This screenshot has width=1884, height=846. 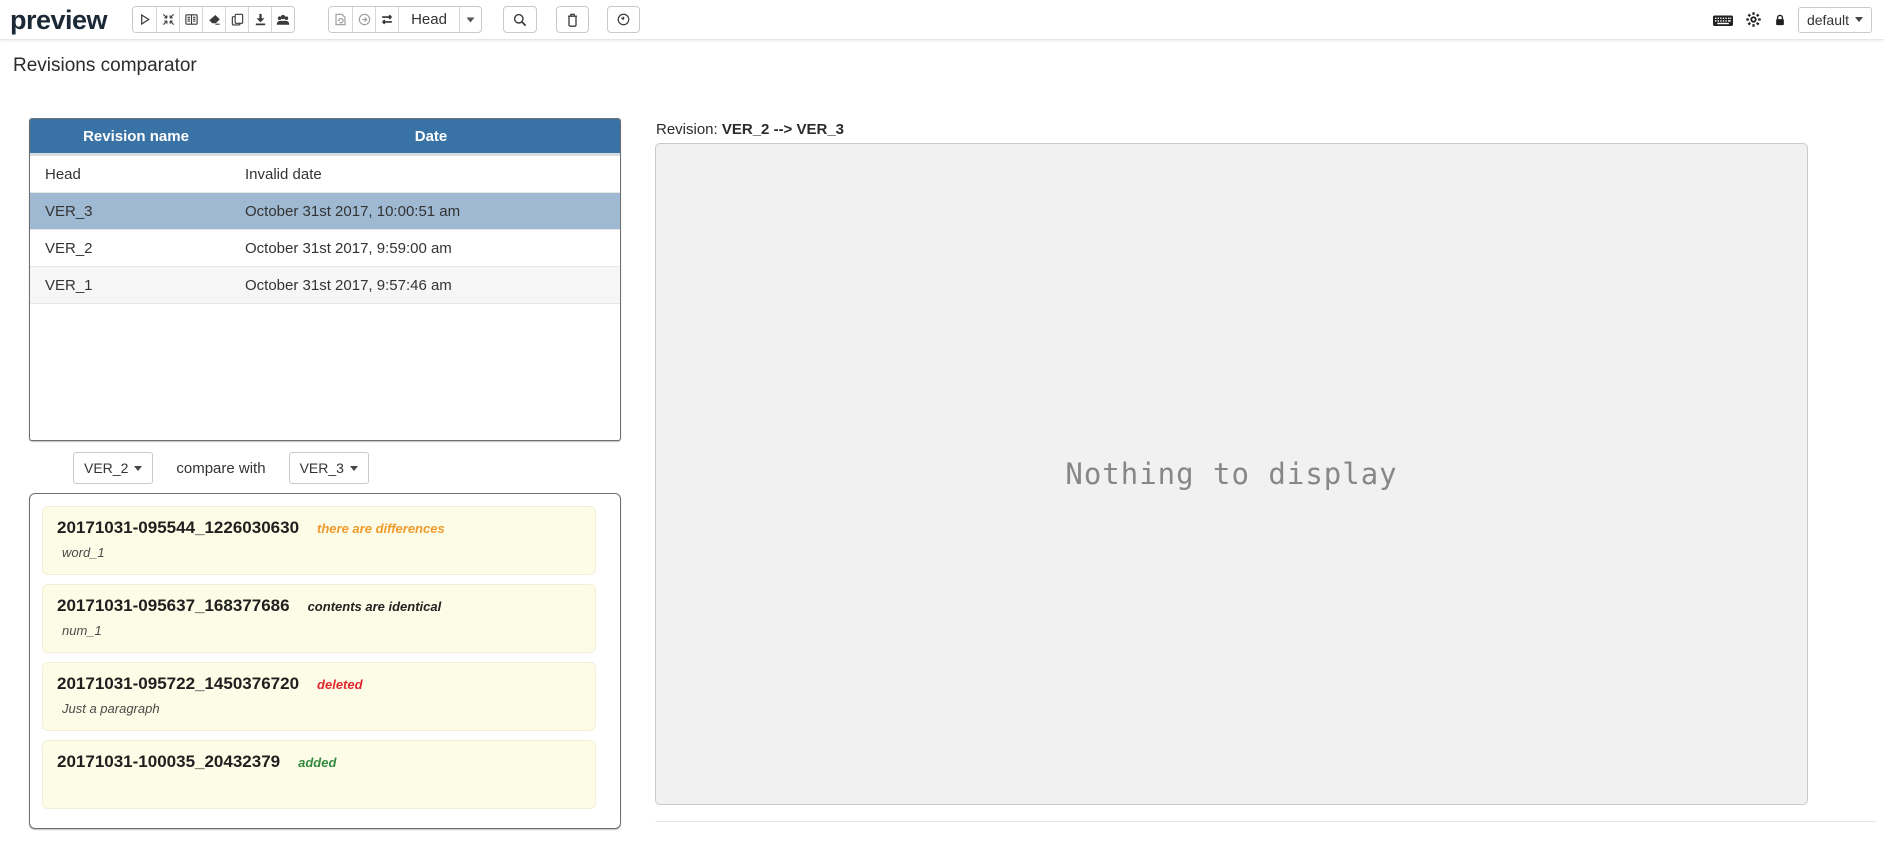 I want to click on book-open-icon, so click(x=191, y=19).